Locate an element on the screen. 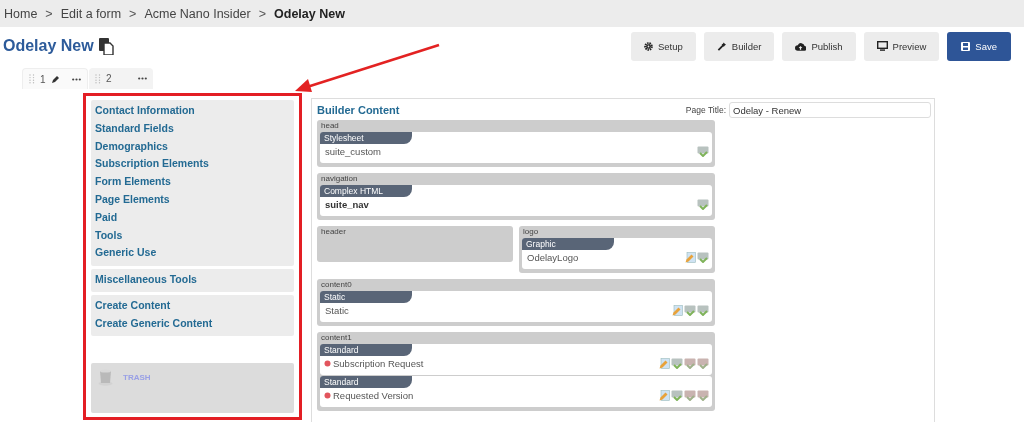 The image size is (1024, 422). module-type-tab: Graphic is located at coordinates (568, 244).